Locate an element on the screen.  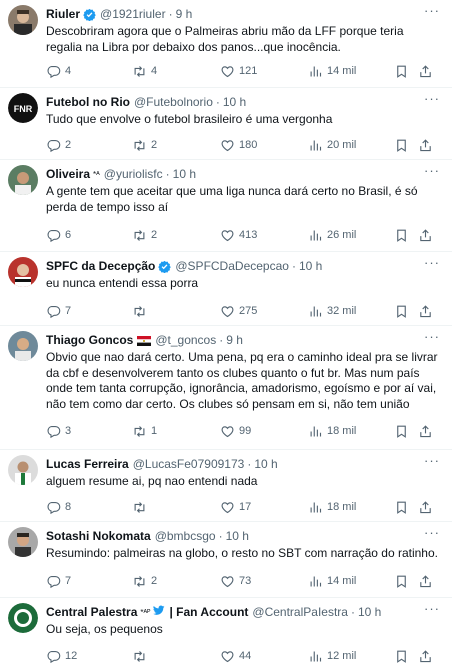
display-name: Riuler is located at coordinates (63, 14).